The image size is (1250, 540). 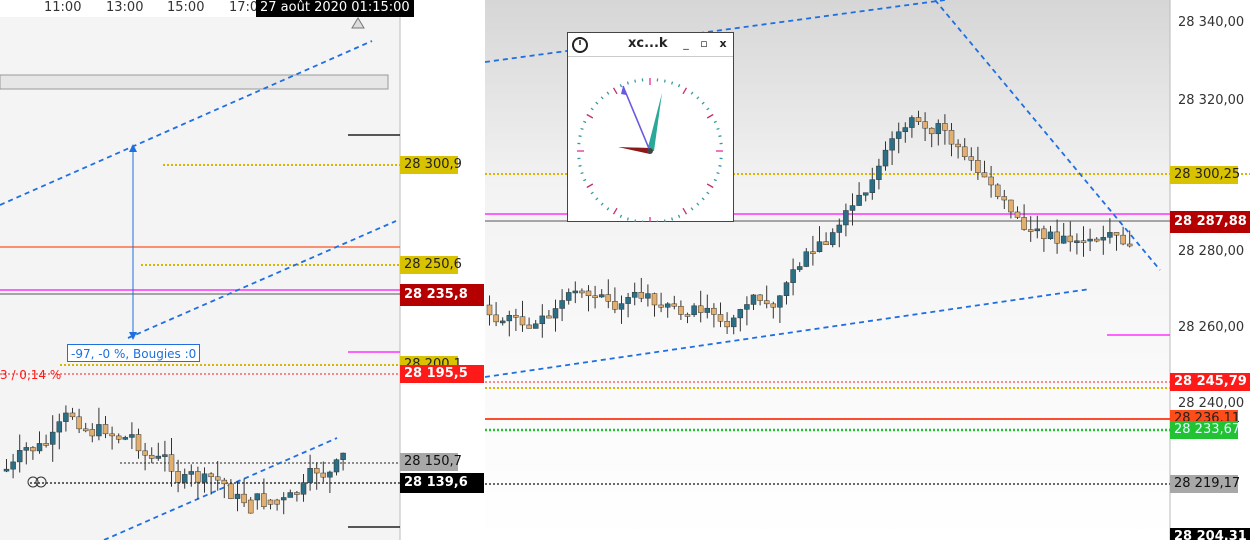 I want to click on current-price-label: 28 235,8, so click(x=442, y=295).